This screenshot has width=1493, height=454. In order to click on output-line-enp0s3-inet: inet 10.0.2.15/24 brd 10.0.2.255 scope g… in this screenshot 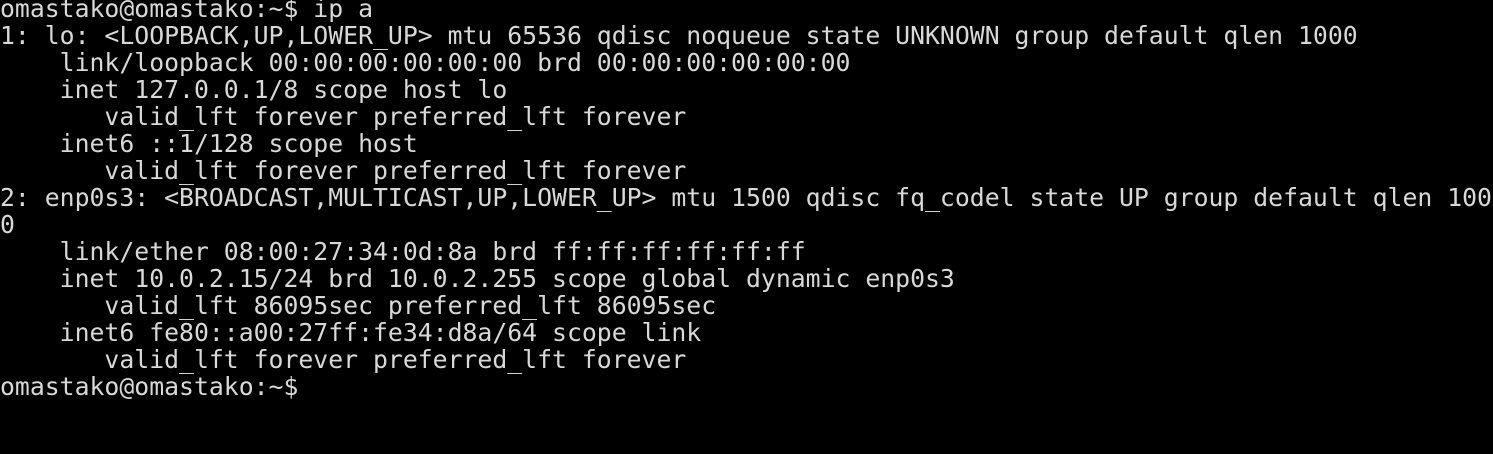, I will do `click(477, 278)`.